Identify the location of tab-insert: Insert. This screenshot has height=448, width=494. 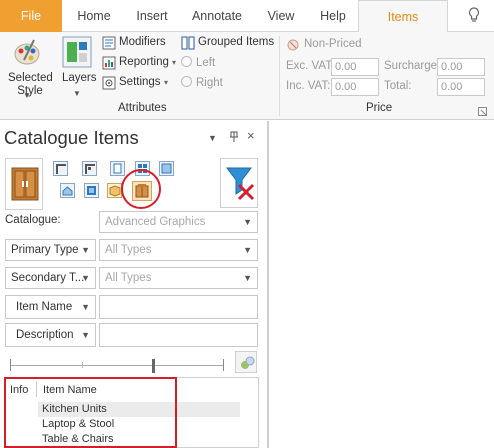
(152, 16).